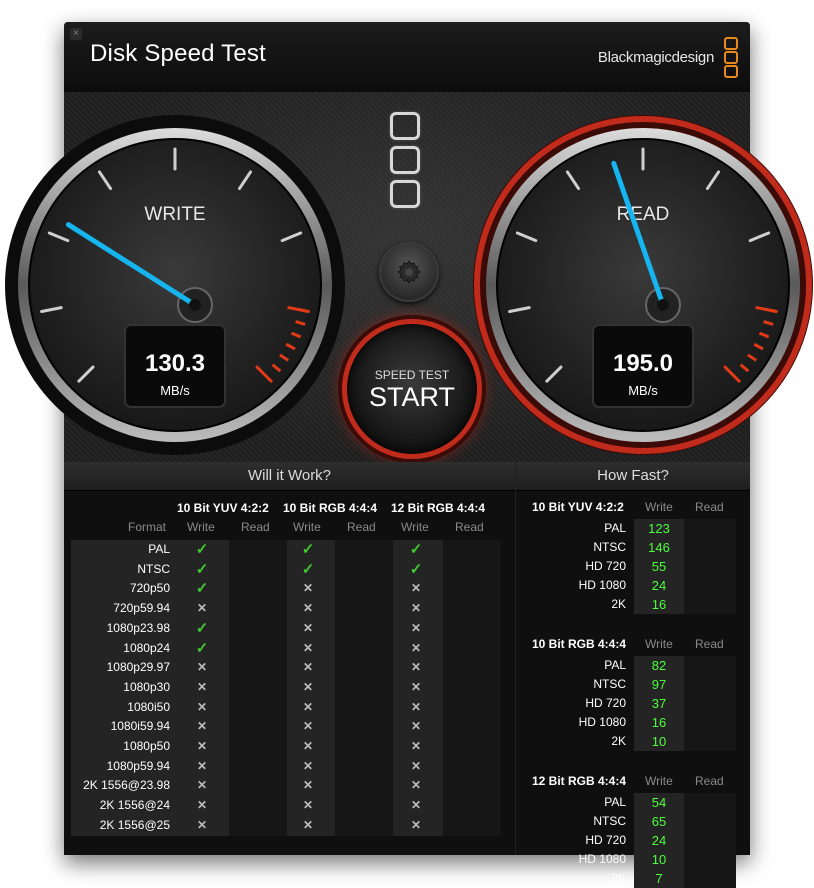 The width and height of the screenshot is (814, 888). What do you see at coordinates (643, 390) in the screenshot?
I see `read-speed-unit: MB/s` at bounding box center [643, 390].